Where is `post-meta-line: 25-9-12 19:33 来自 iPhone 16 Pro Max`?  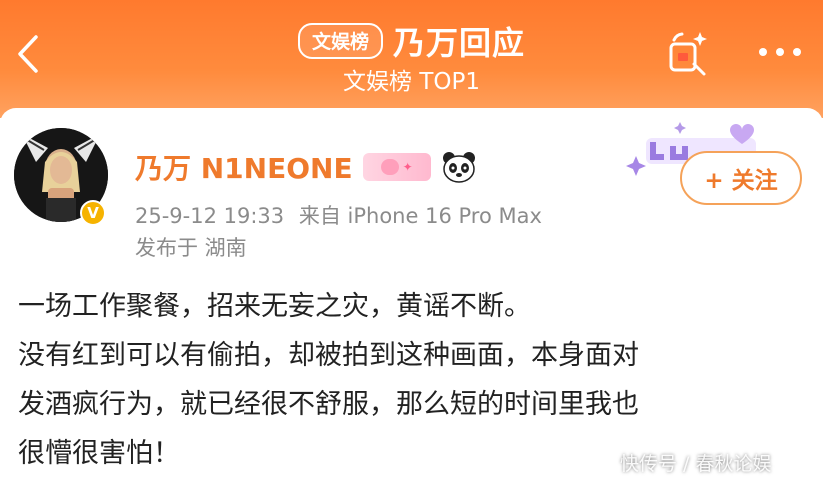 post-meta-line: 25-9-12 19:33 来自 iPhone 16 Pro Max is located at coordinates (338, 216).